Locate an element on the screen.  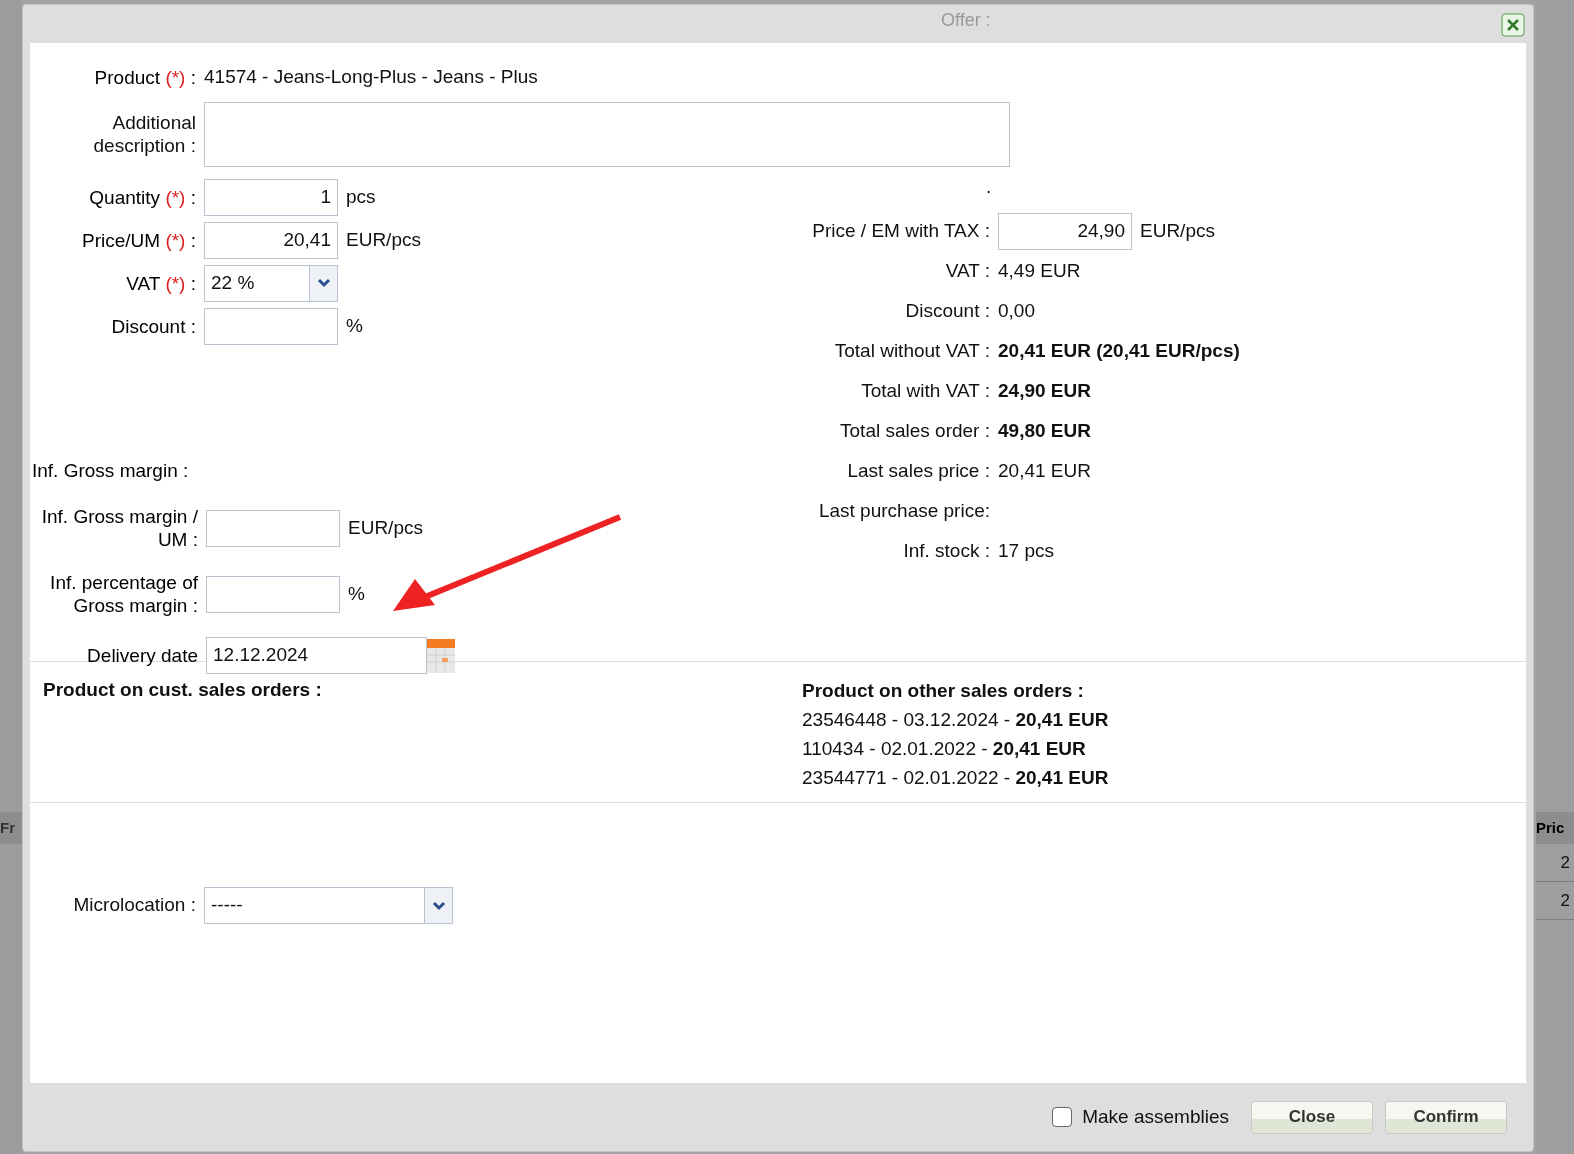
calendar-icon is located at coordinates (441, 655).